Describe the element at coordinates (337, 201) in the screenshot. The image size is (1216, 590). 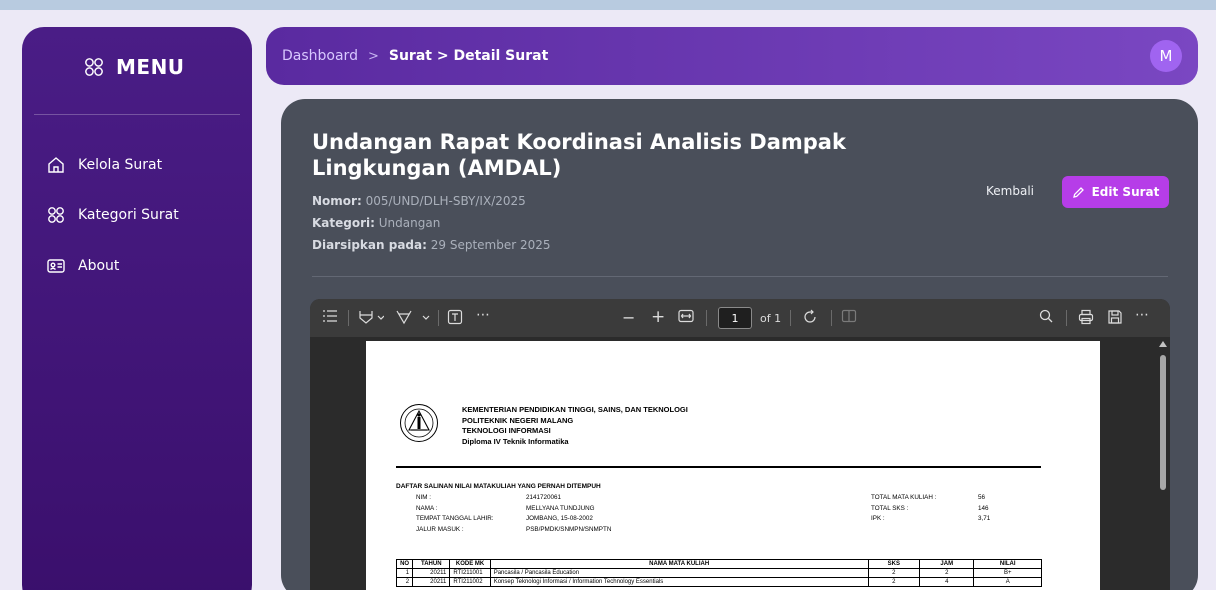
I see `nomor-label: Nomor:` at that location.